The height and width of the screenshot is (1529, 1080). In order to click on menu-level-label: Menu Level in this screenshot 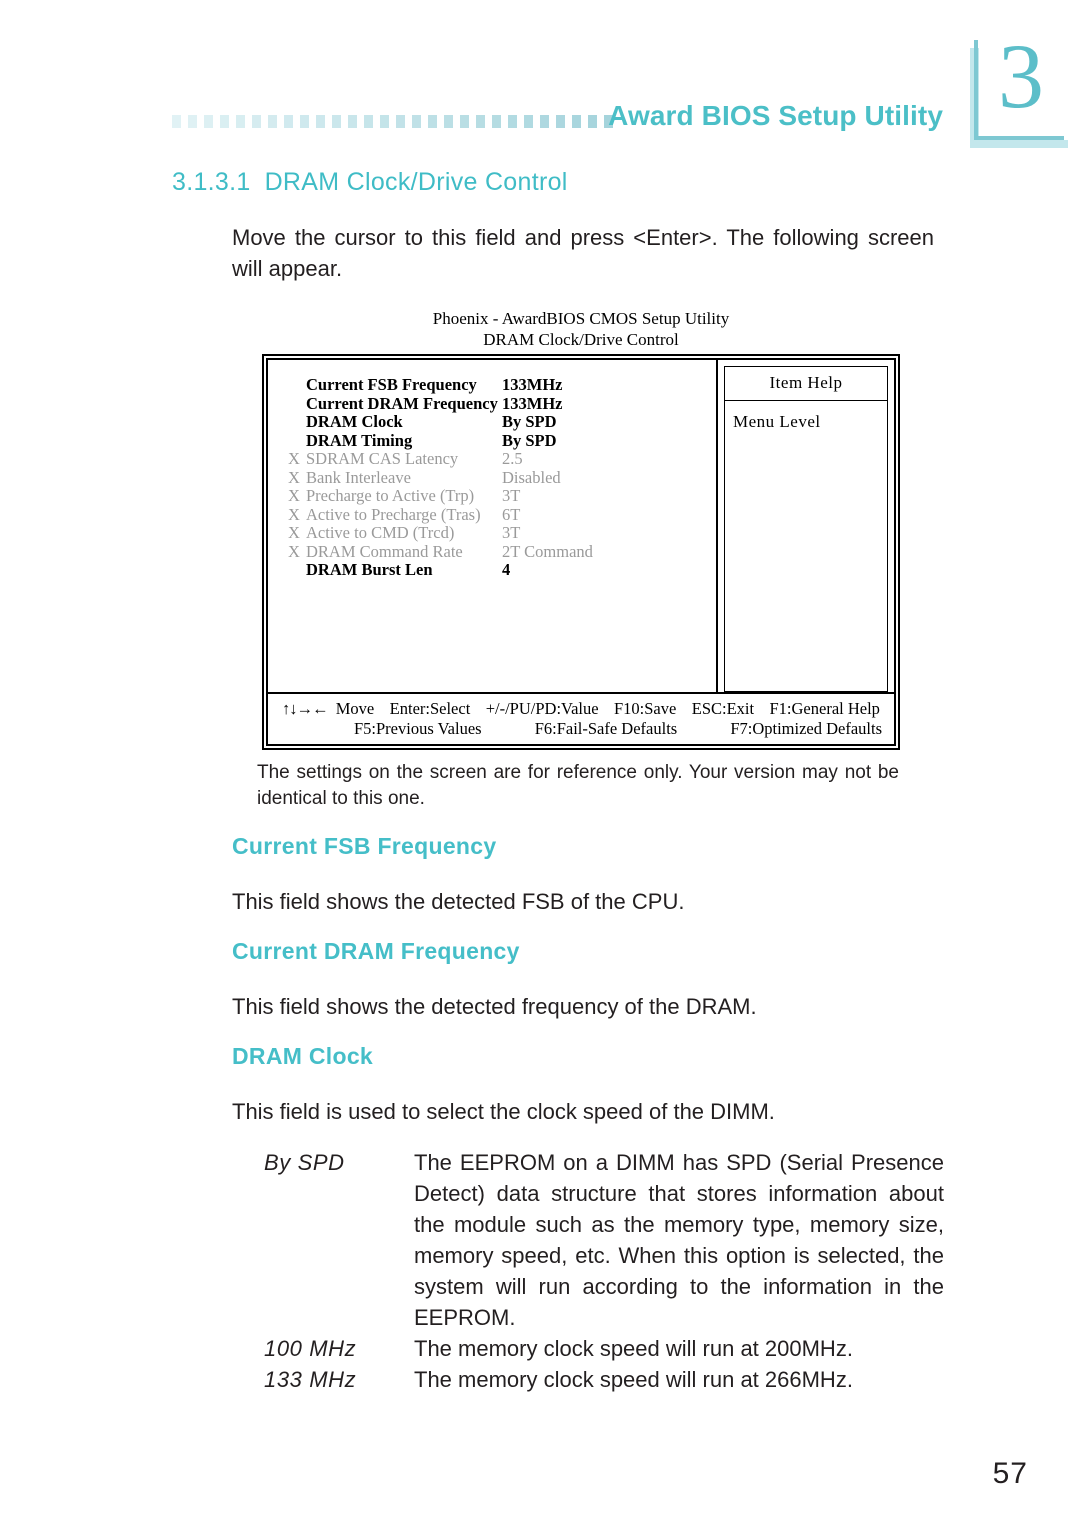, I will do `click(777, 421)`.